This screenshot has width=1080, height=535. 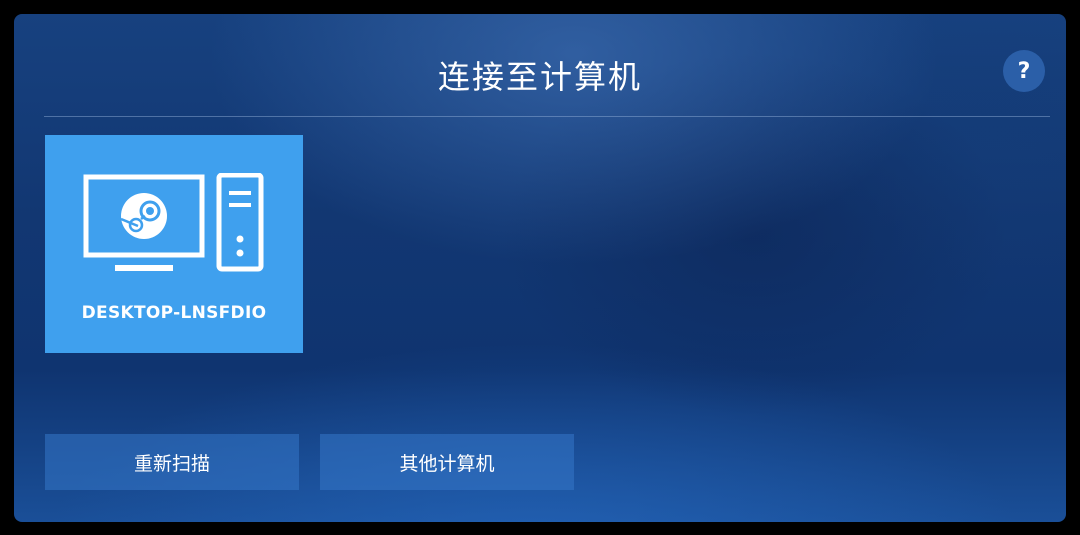 I want to click on steam-pc-icon, so click(x=173, y=222).